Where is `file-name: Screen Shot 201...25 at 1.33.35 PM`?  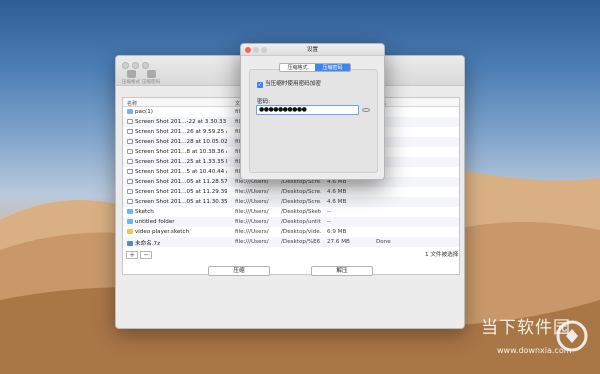
file-name: Screen Shot 201...25 at 1.33.35 PM is located at coordinates (177, 162).